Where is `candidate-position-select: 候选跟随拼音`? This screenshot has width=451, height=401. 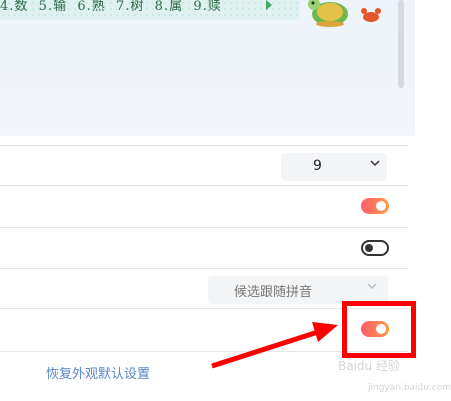
candidate-position-select: 候选跟随拼音 is located at coordinates (298, 290).